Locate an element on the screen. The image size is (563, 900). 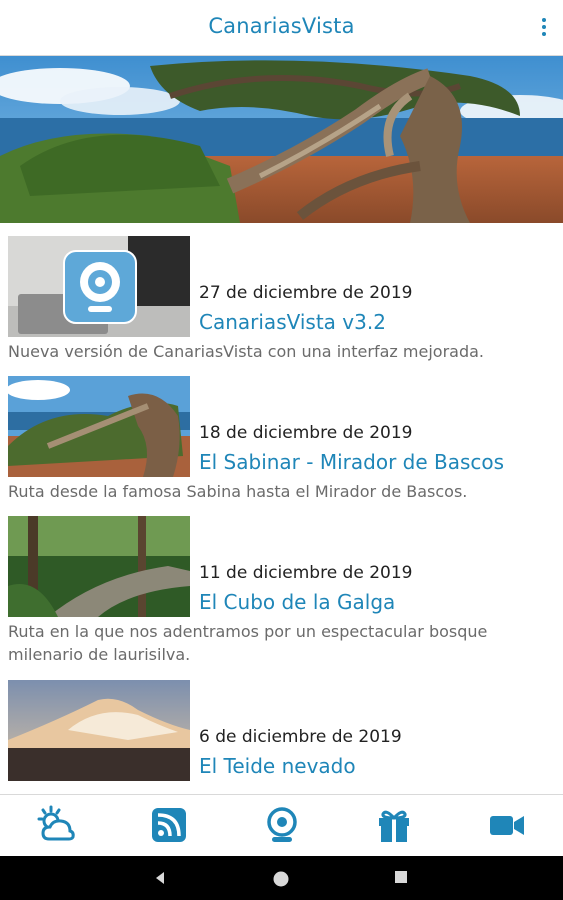
more-vert-icon is located at coordinates (544, 28).